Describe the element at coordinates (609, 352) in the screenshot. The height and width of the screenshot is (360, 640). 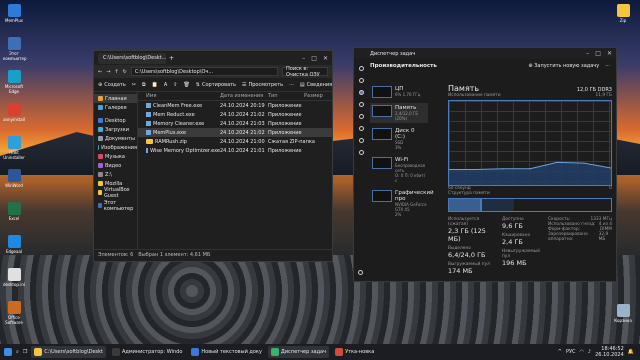
I see `clock: 18:46:52 26.10.2024` at that location.